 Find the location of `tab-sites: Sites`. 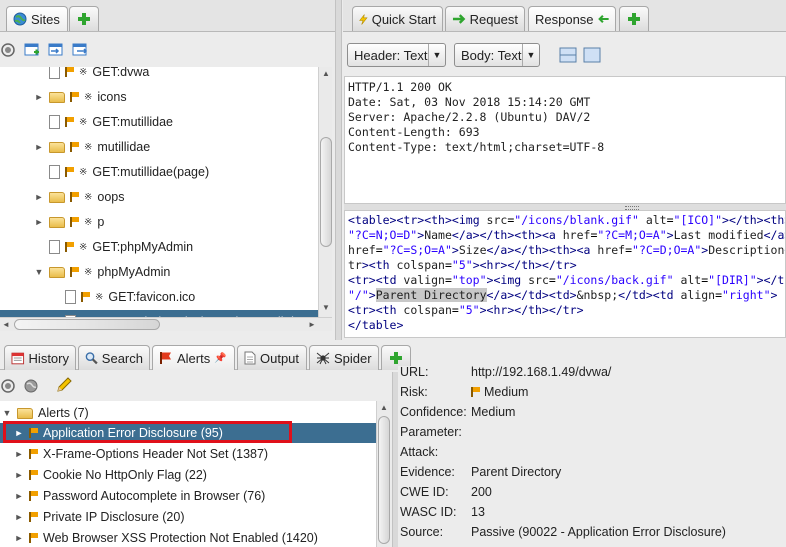

tab-sites: Sites is located at coordinates (37, 18).